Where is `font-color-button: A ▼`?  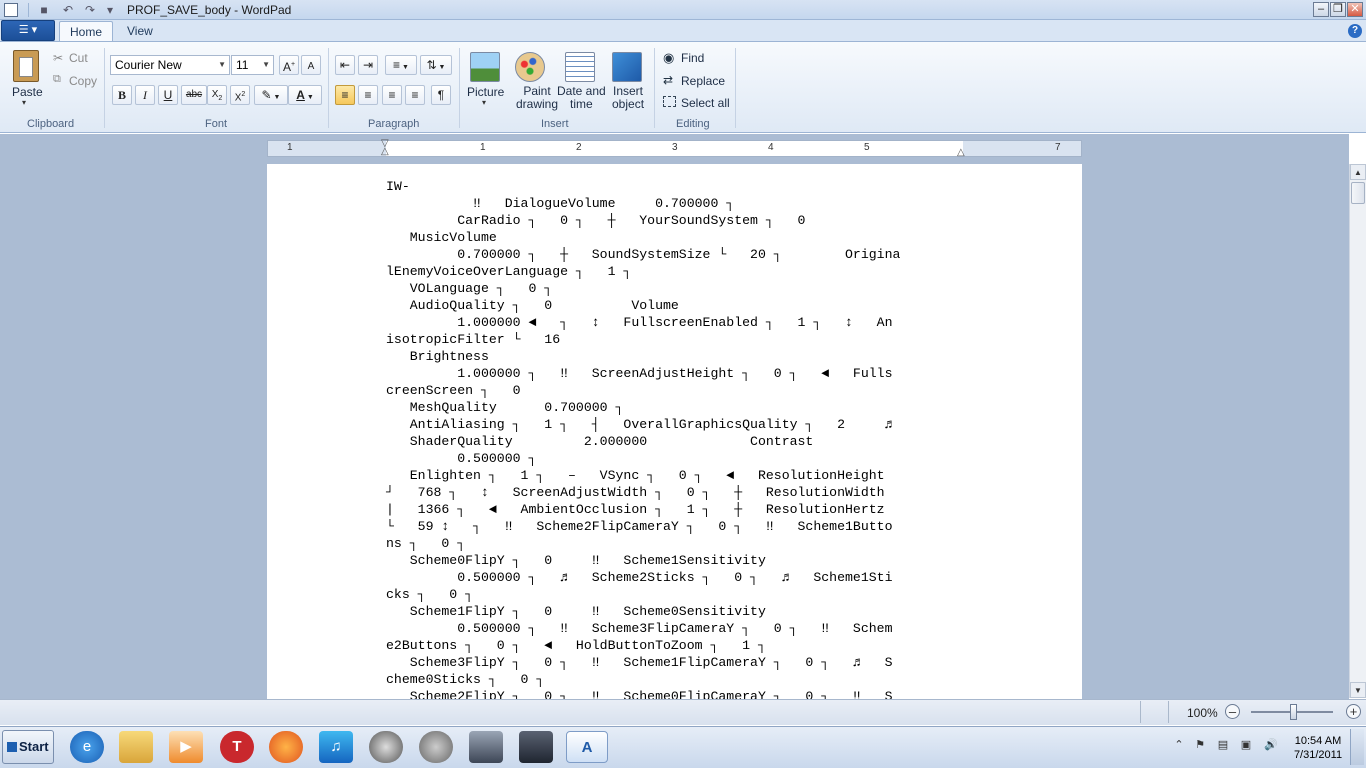
font-color-button: A ▼ is located at coordinates (305, 95).